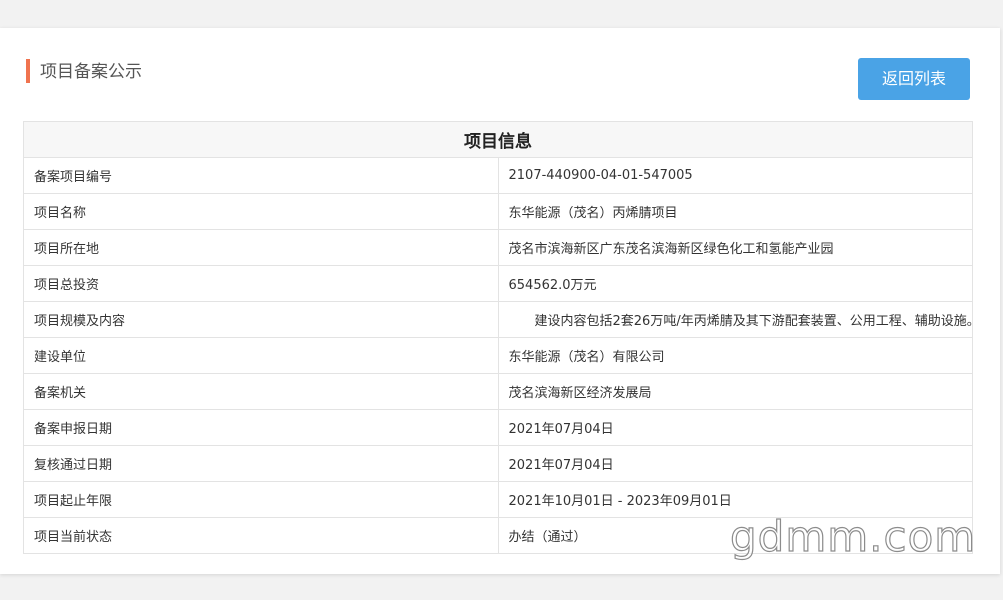 The height and width of the screenshot is (600, 1003). I want to click on table-row-authority: 备案机关 茂名滨海新区经济发展局, so click(498, 391).